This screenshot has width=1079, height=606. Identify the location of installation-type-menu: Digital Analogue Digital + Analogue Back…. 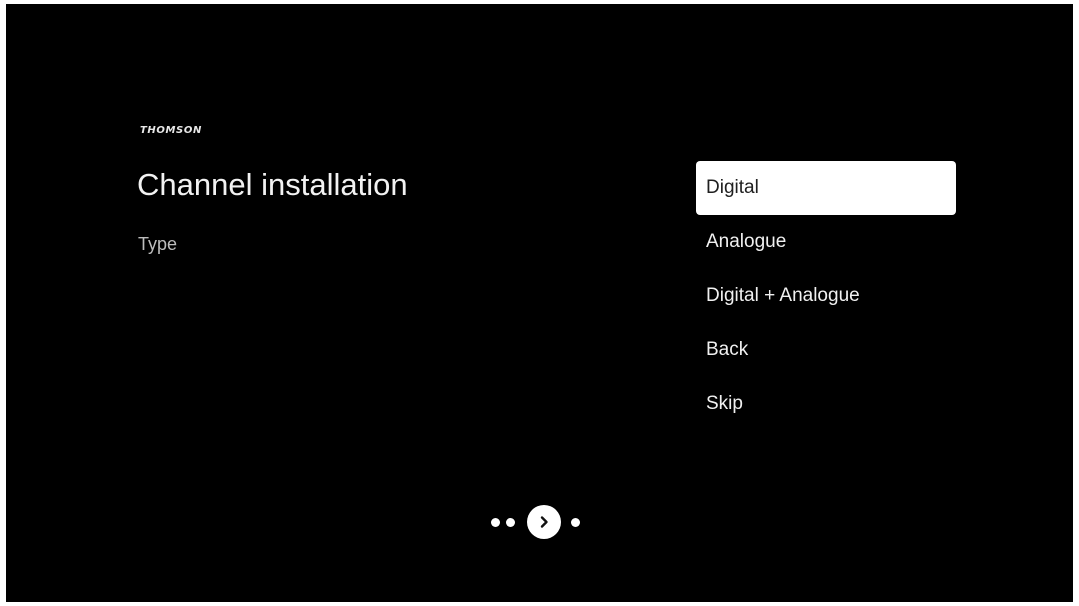
(826, 296).